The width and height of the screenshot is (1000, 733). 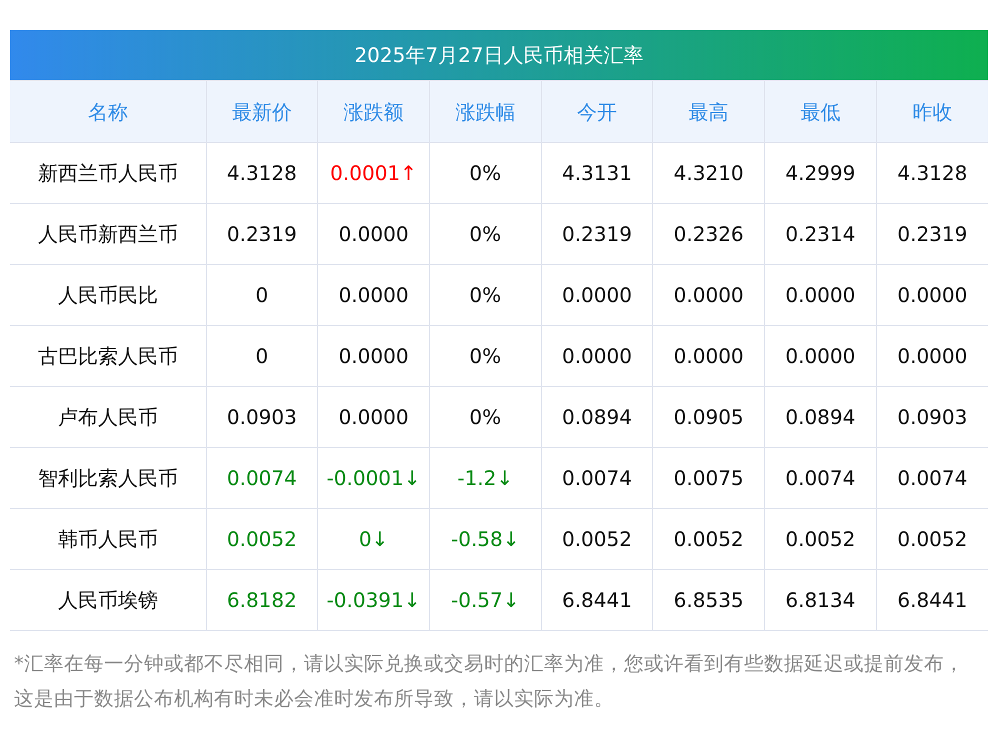 What do you see at coordinates (485, 600) in the screenshot?
I see `table-cell: -0.57↓` at bounding box center [485, 600].